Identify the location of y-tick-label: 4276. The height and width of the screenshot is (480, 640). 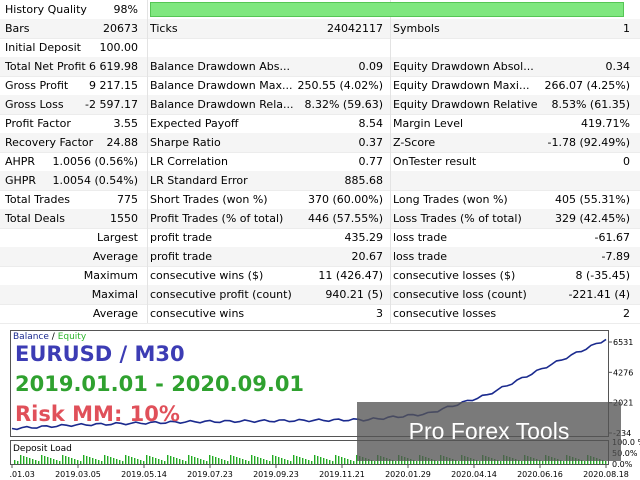
(623, 372).